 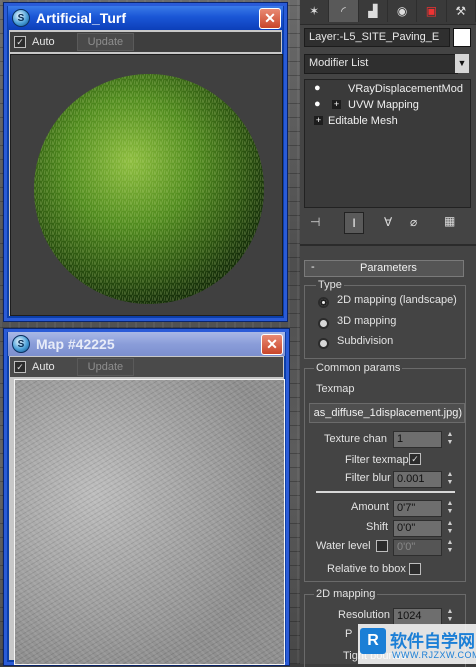 What do you see at coordinates (383, 105) in the screenshot?
I see `stack-item-label: UVW Mapping` at bounding box center [383, 105].